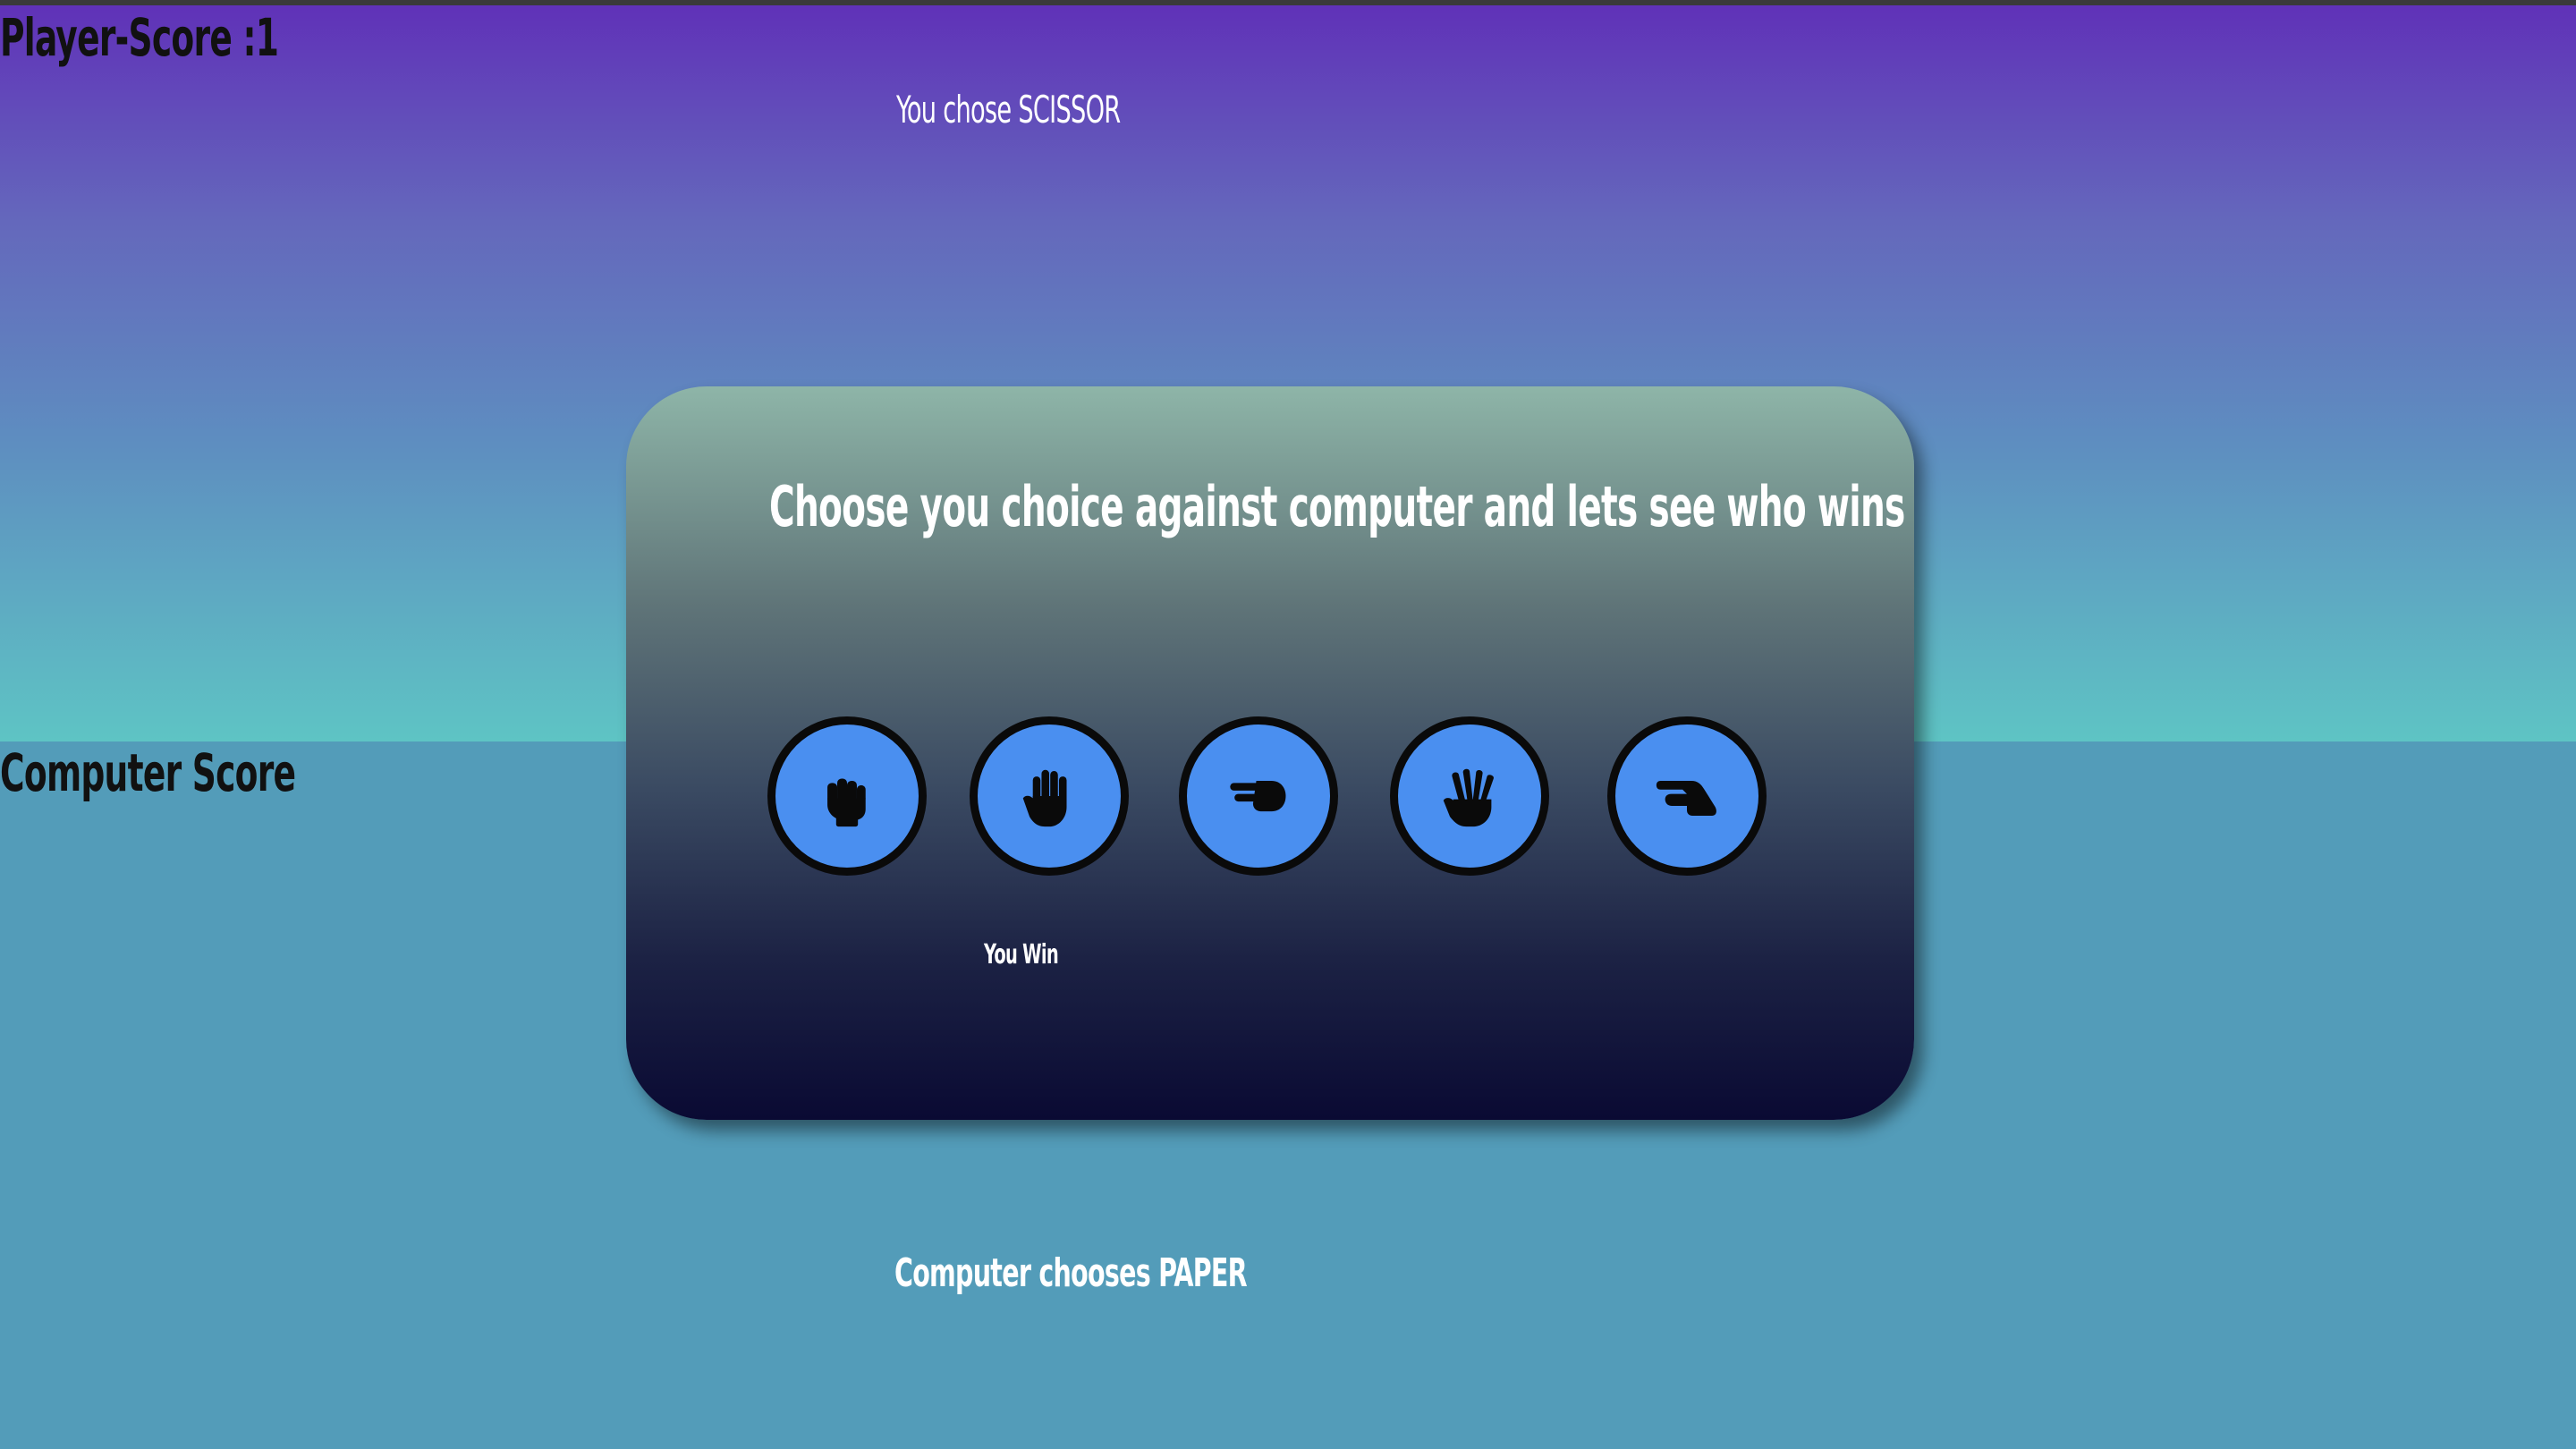 The height and width of the screenshot is (1449, 2576). I want to click on player-score: Player-Score :1, so click(139, 37).